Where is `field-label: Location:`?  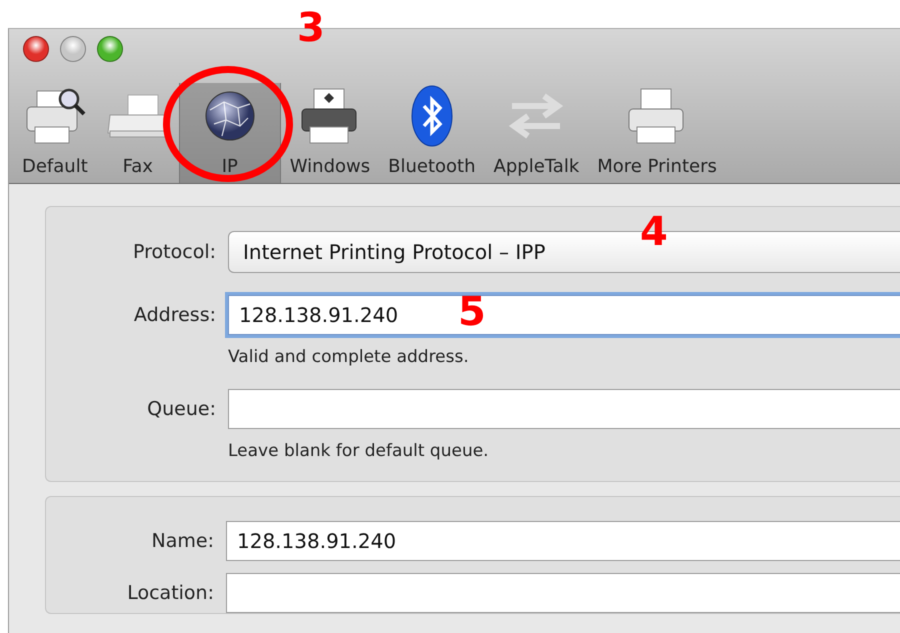 field-label: Location: is located at coordinates (170, 593).